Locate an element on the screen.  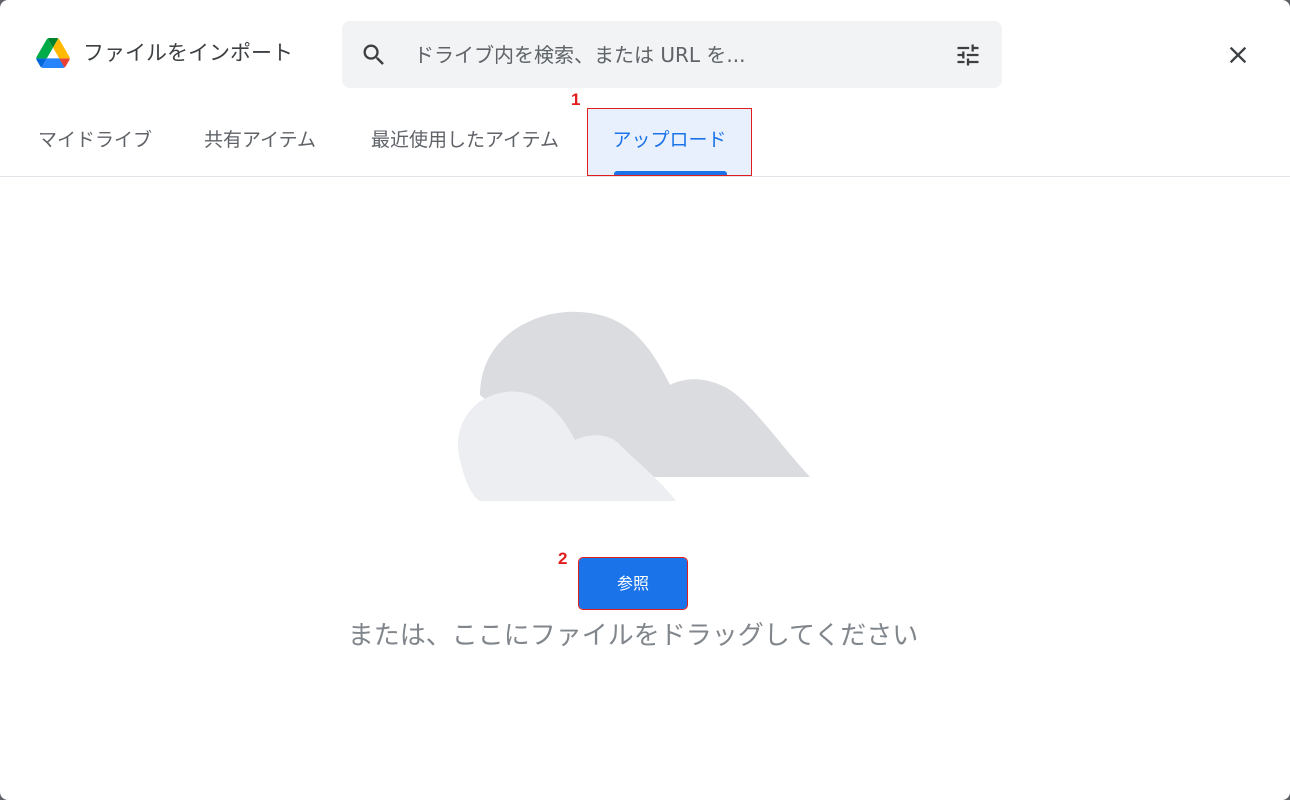
google-drive-logo-icon is located at coordinates (53, 53).